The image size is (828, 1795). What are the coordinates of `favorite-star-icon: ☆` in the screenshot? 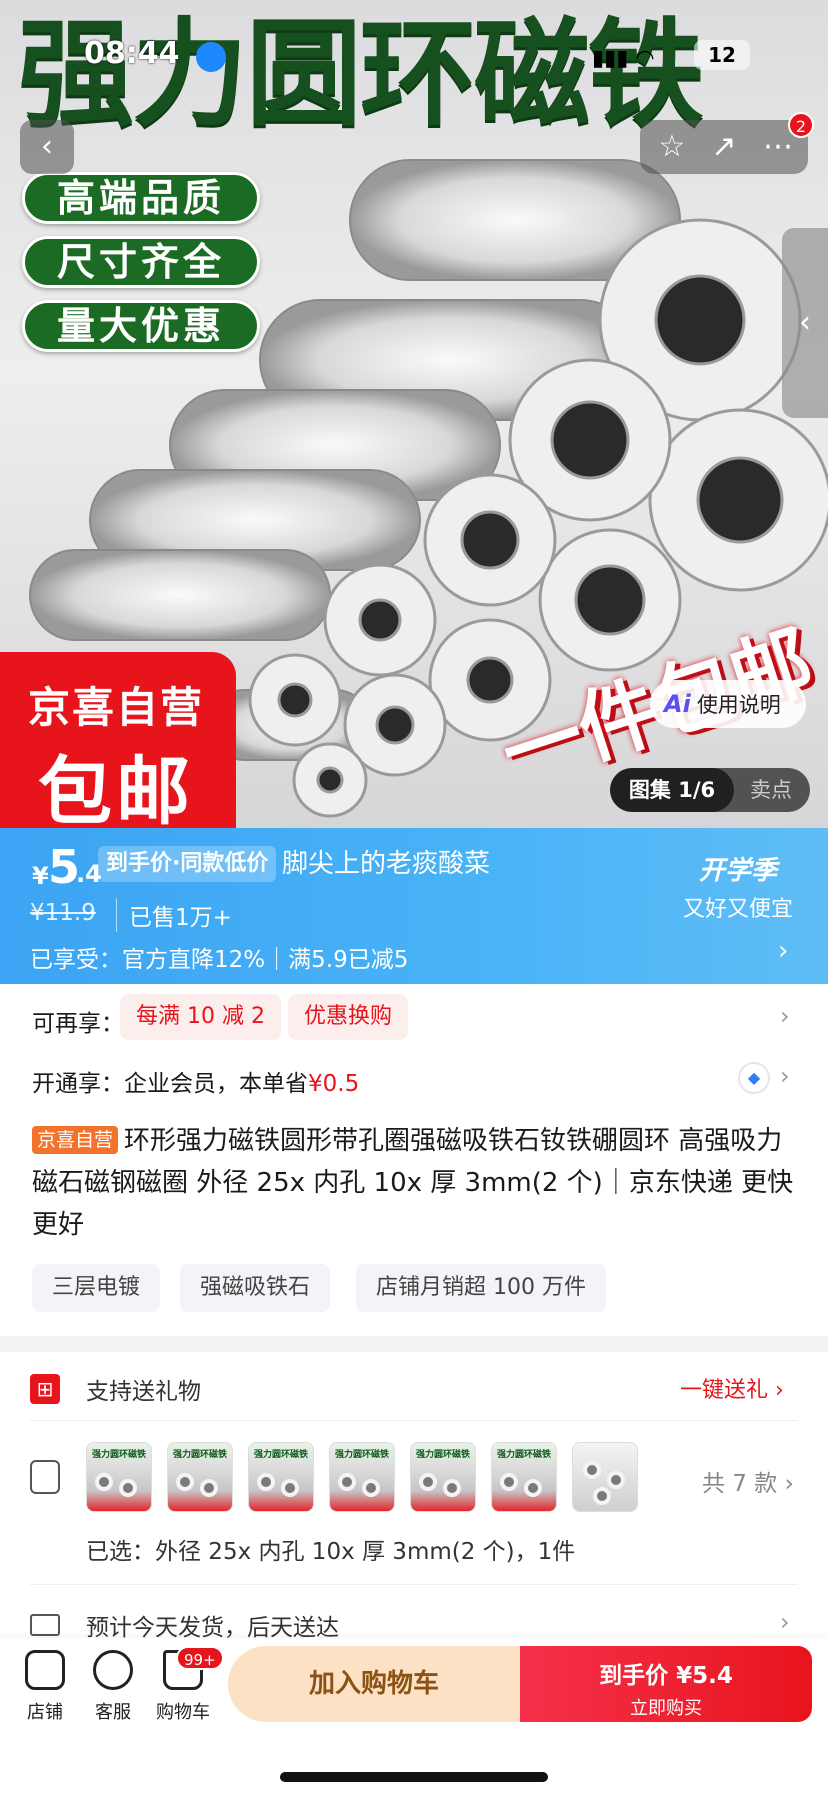 It's located at (672, 147).